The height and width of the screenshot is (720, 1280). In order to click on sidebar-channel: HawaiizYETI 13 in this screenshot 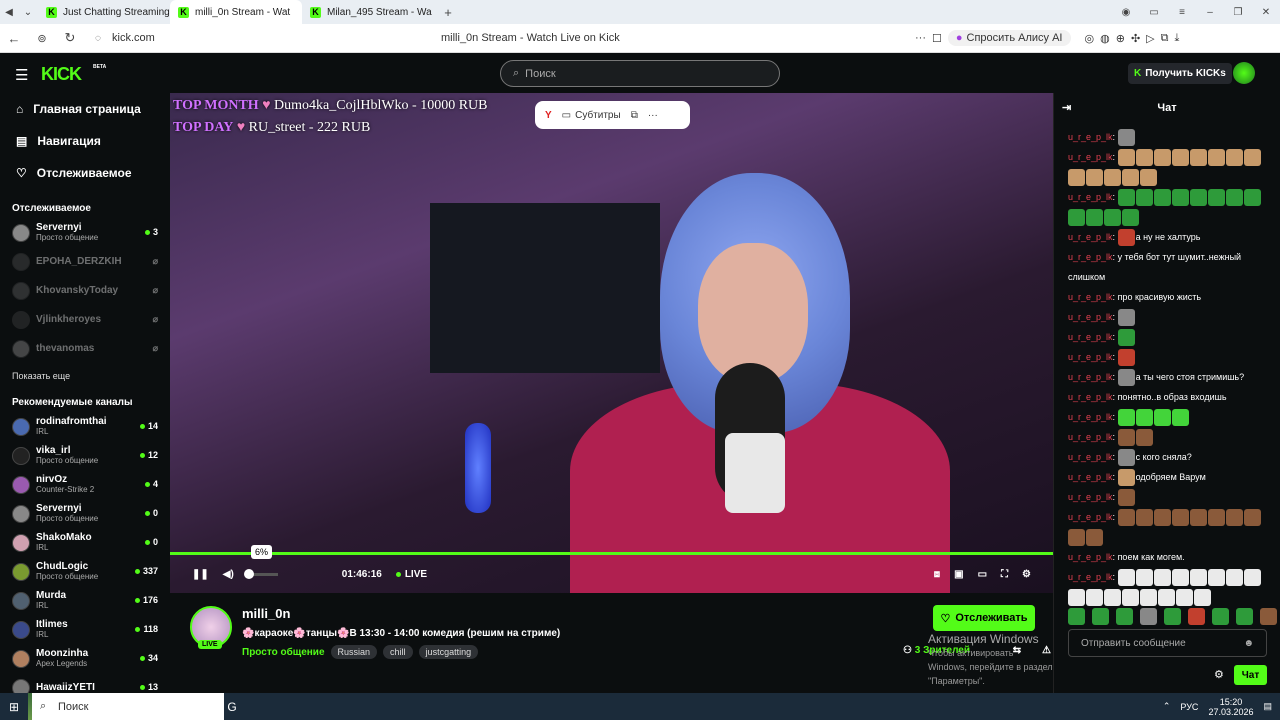, I will do `click(85, 683)`.